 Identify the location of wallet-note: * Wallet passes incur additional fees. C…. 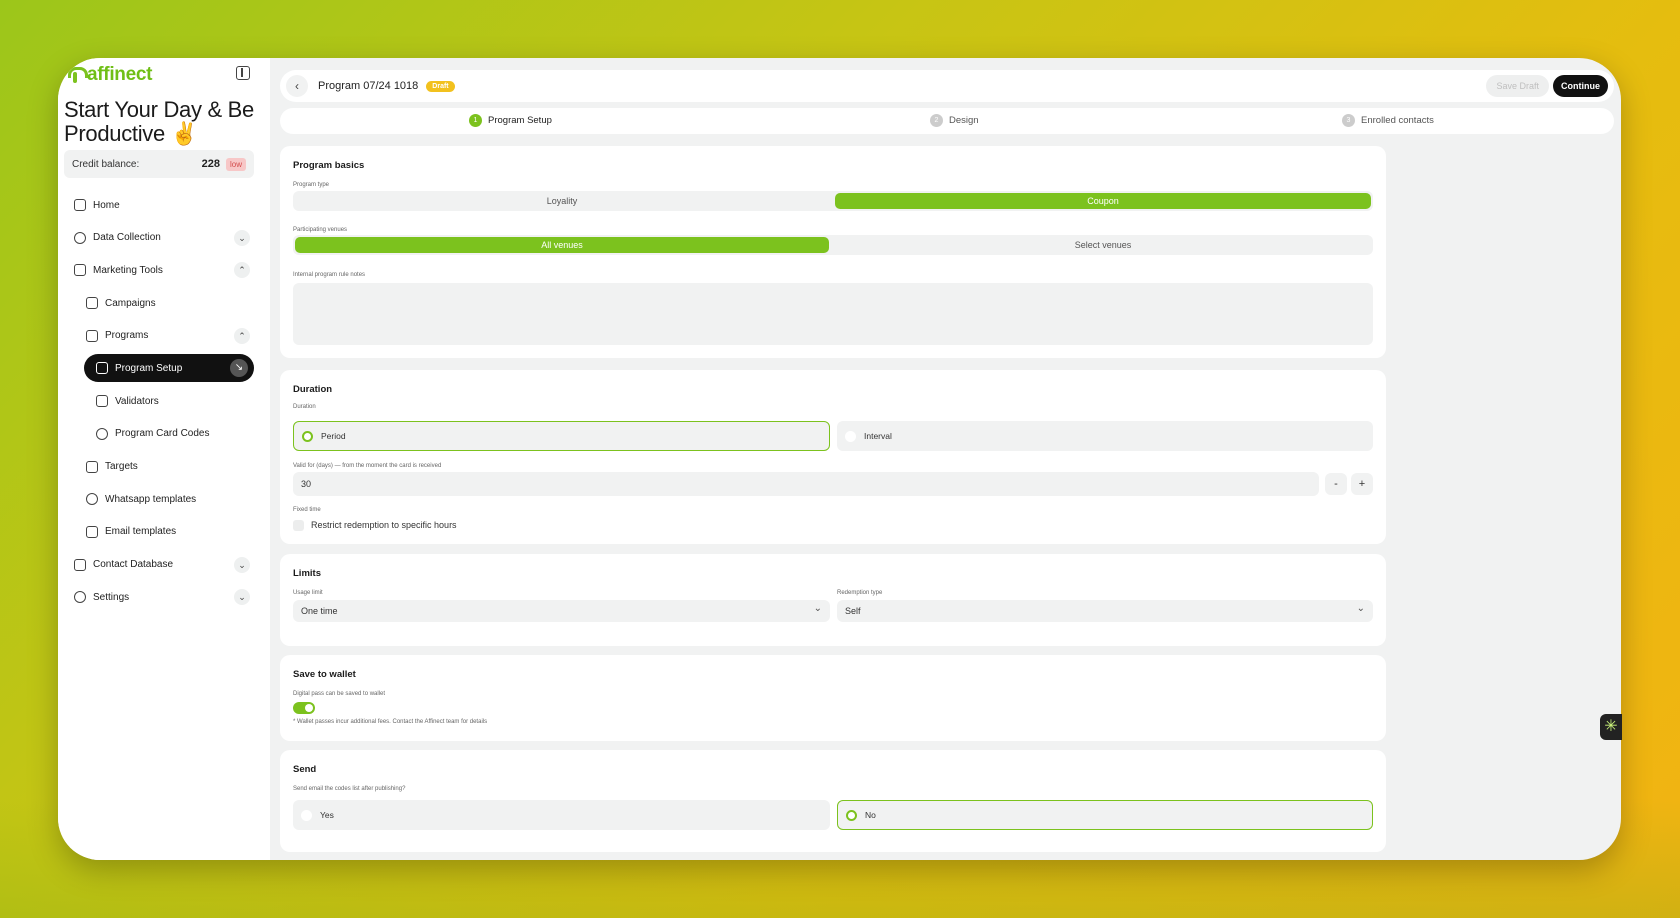
(390, 722).